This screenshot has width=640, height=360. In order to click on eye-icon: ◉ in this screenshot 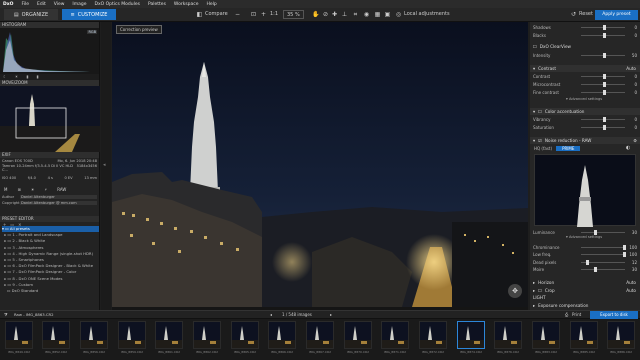, I will do `click(366, 14)`.